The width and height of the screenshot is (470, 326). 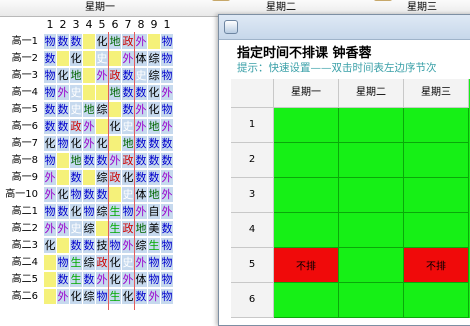 I want to click on grid-column-header: 星期一, so click(x=306, y=93).